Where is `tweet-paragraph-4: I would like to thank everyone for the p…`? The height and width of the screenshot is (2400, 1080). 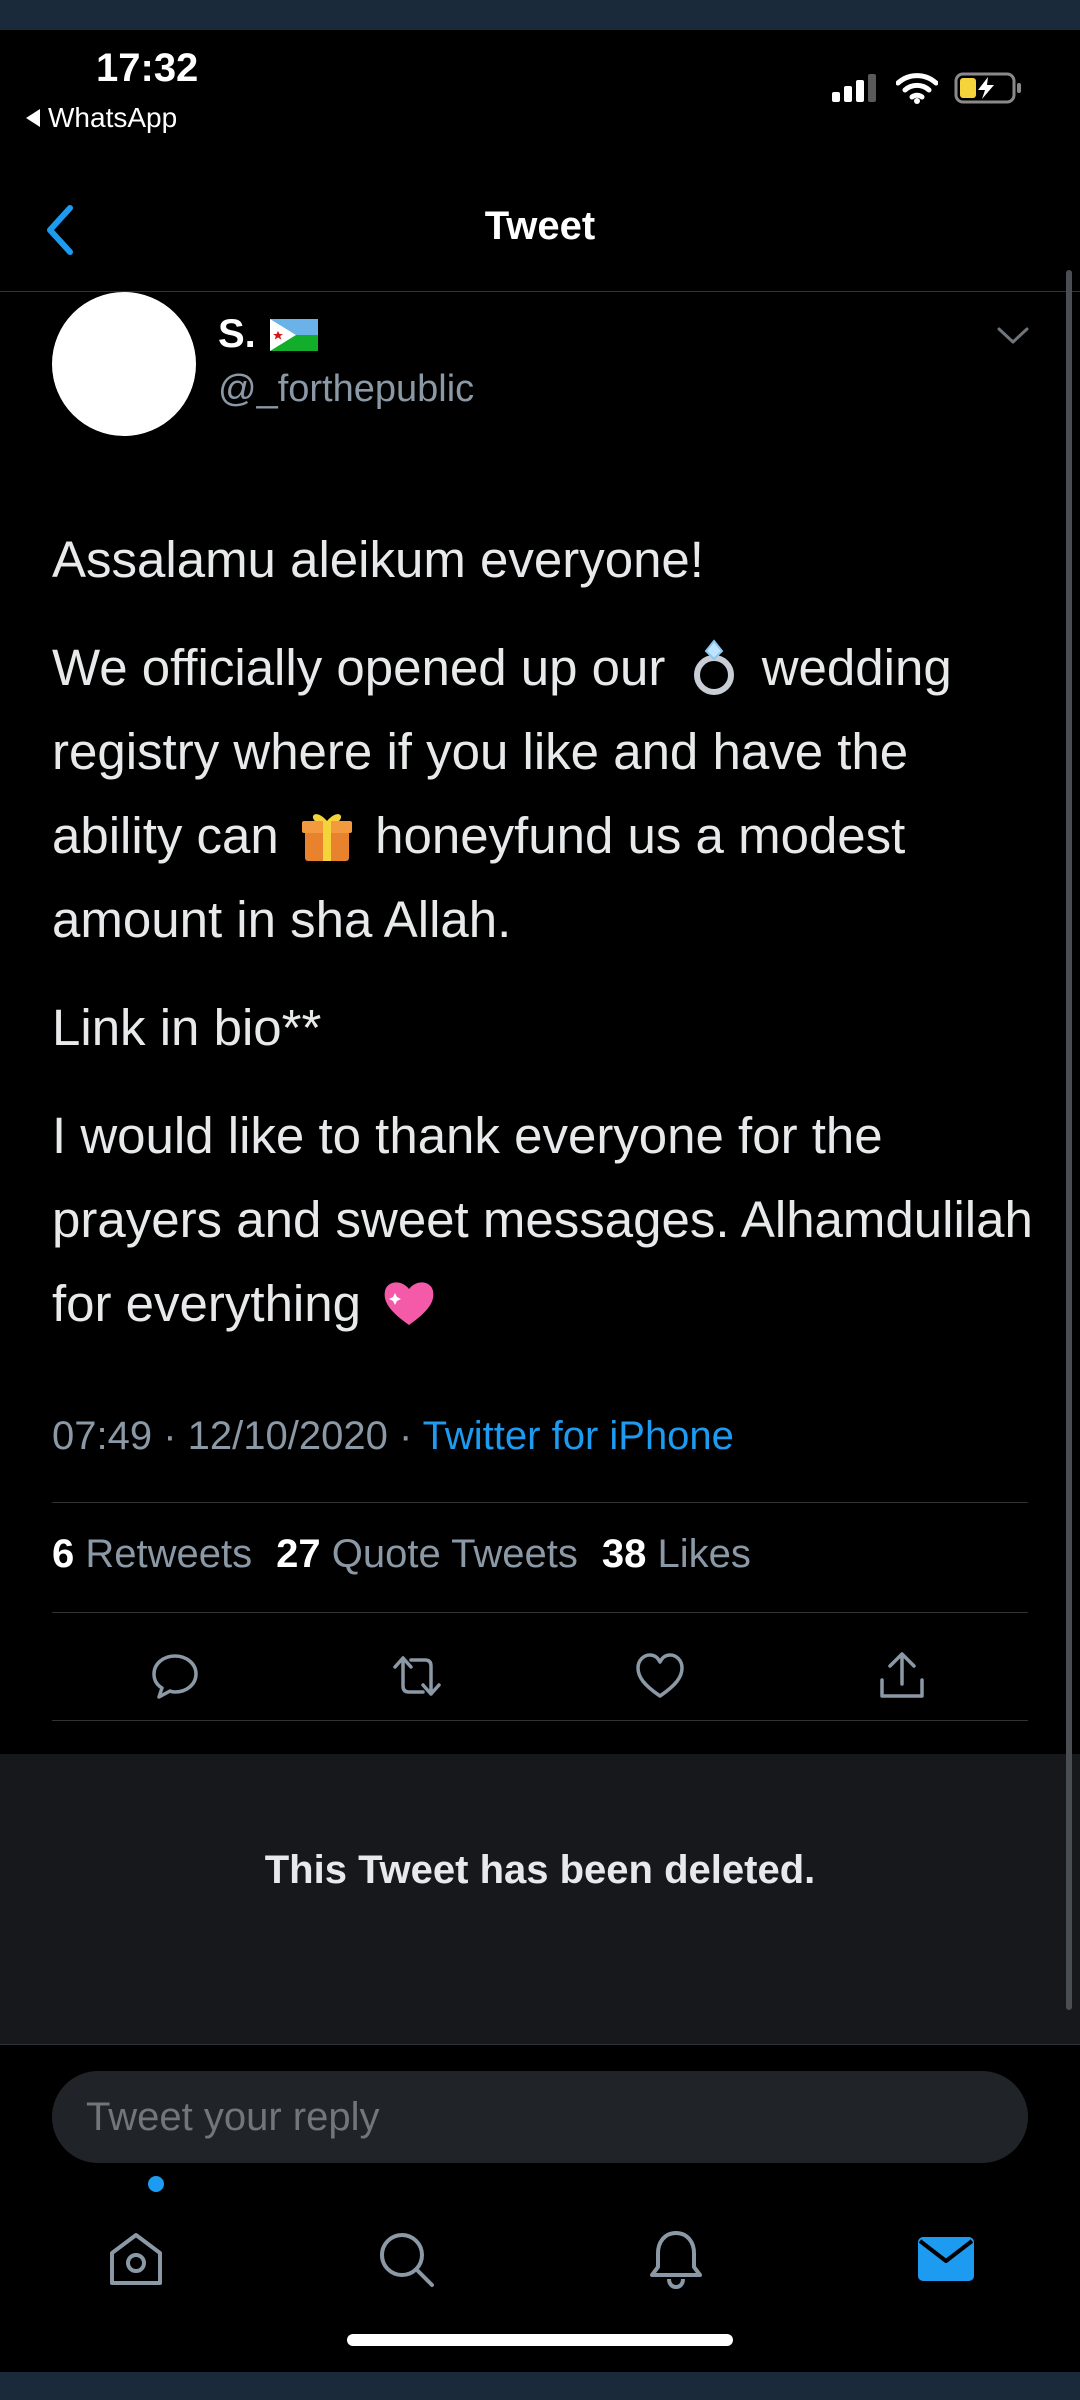 tweet-paragraph-4: I would like to thank everyone for the p… is located at coordinates (547, 1220).